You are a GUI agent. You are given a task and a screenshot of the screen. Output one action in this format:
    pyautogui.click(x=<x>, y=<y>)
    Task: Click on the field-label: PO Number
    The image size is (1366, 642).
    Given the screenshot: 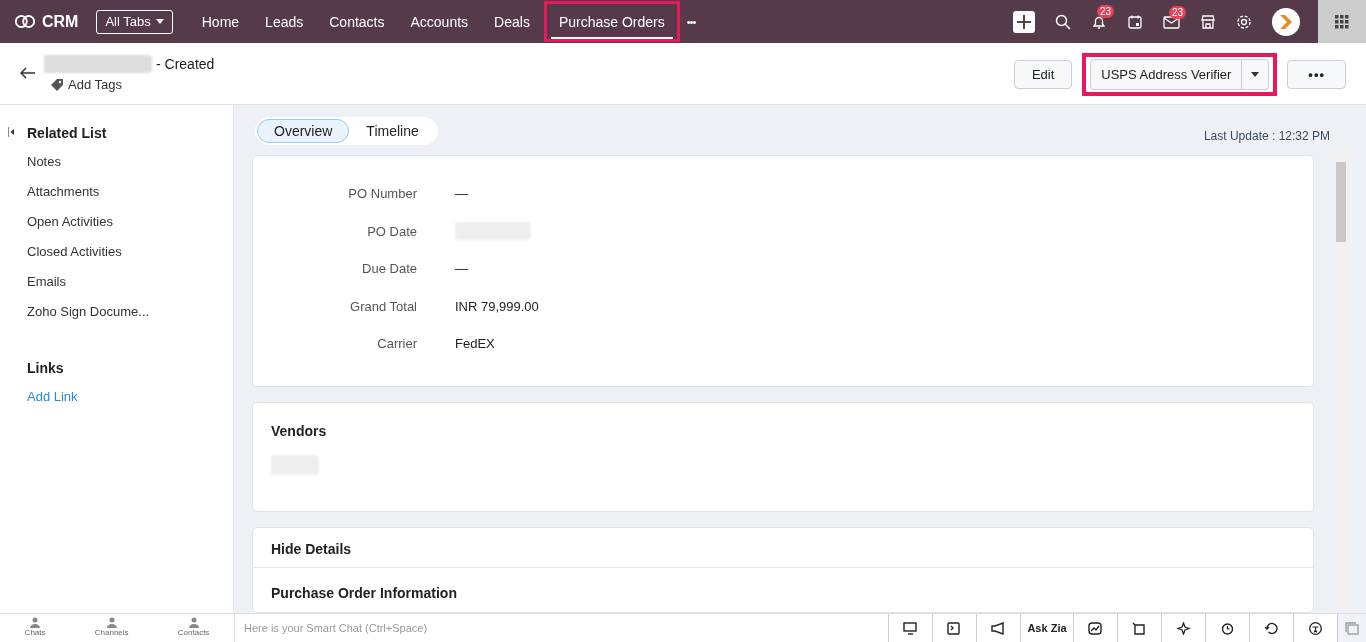 What is the action you would take?
    pyautogui.click(x=382, y=194)
    